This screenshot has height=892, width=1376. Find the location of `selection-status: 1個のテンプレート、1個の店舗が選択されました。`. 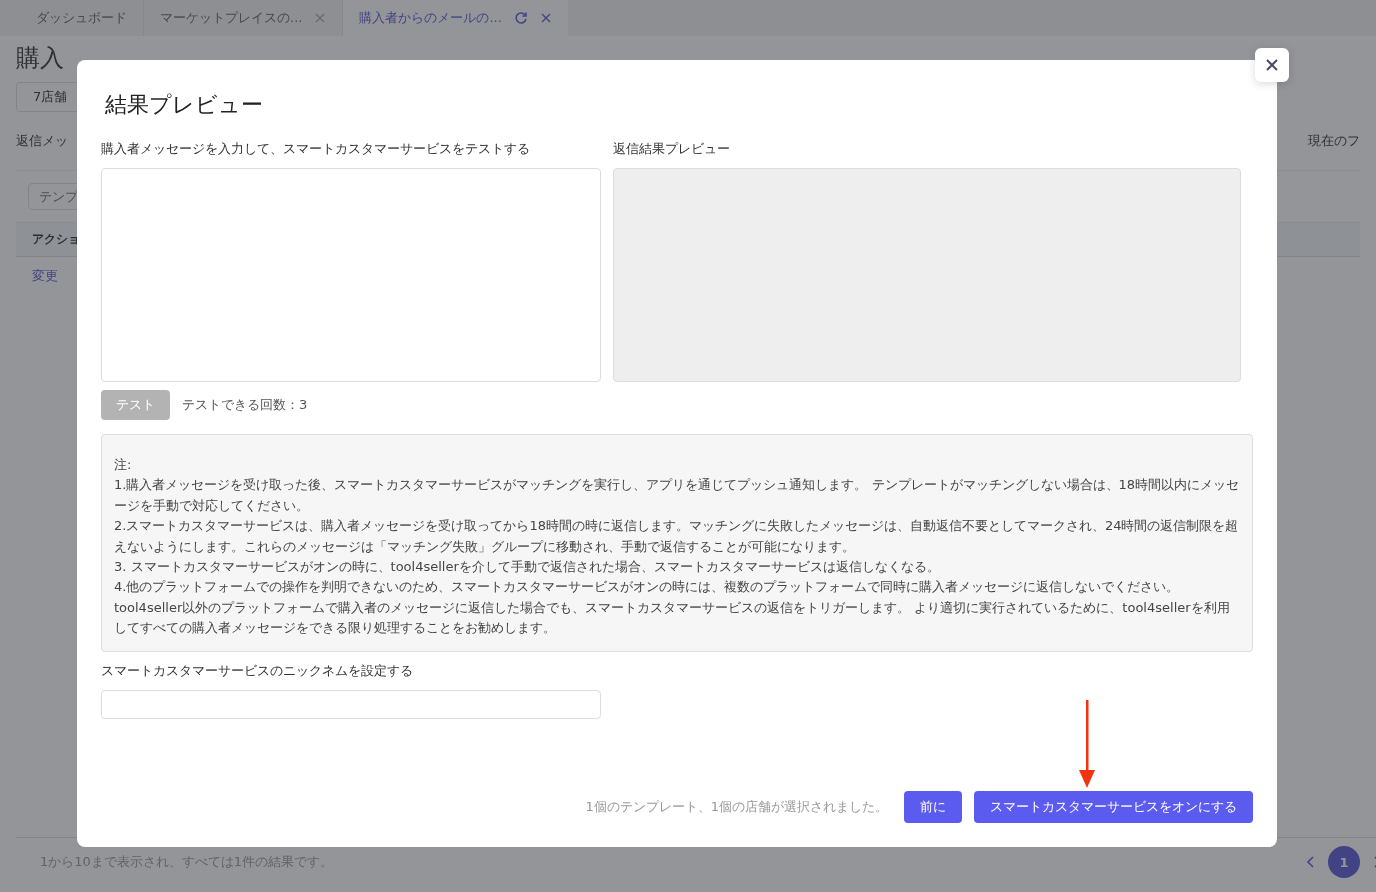

selection-status: 1個のテンプレート、1個の店舗が選択されました。 is located at coordinates (736, 807).